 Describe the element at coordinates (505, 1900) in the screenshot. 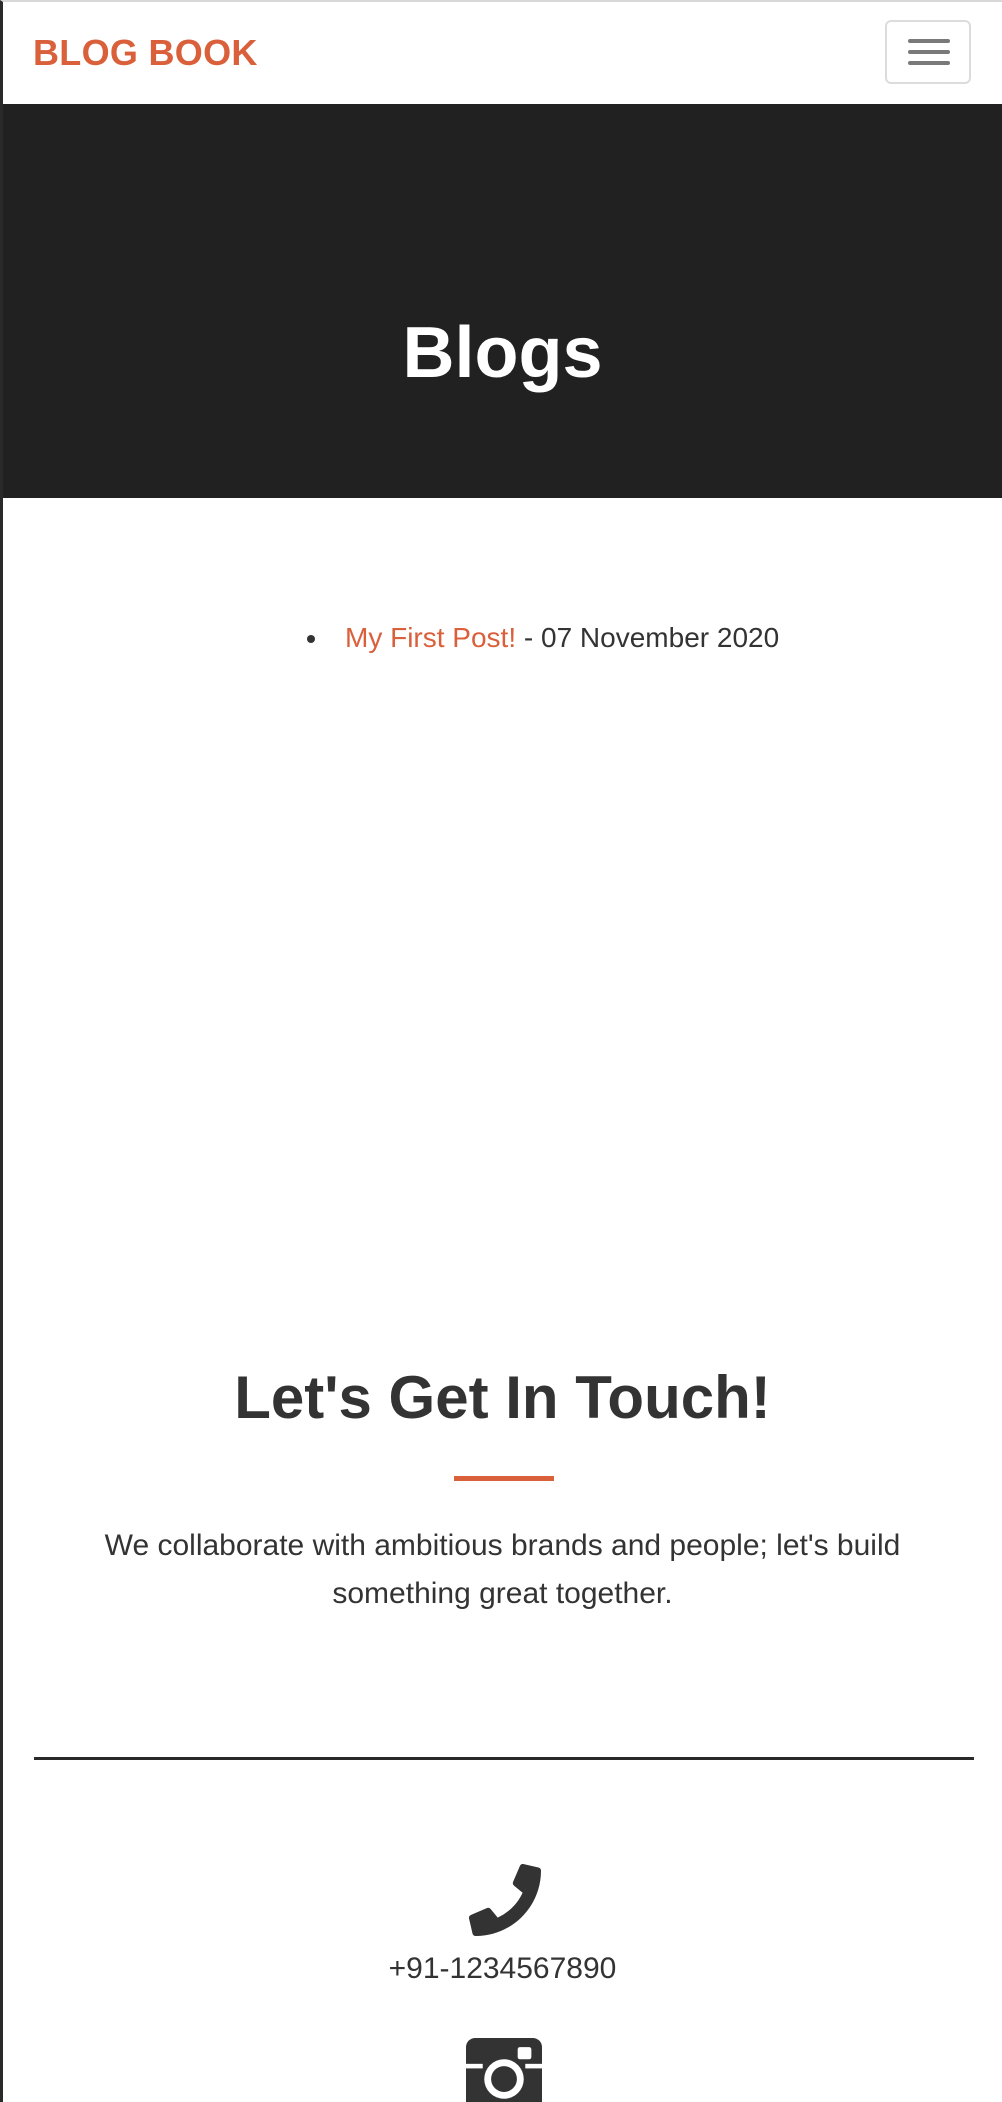

I see `phone-icon` at that location.